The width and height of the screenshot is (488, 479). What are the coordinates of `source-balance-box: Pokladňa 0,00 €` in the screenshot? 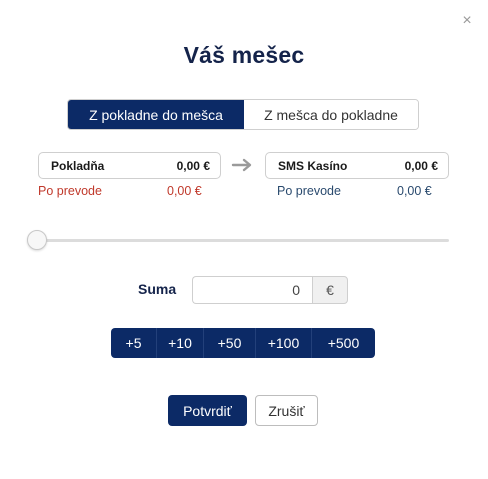 It's located at (129, 165).